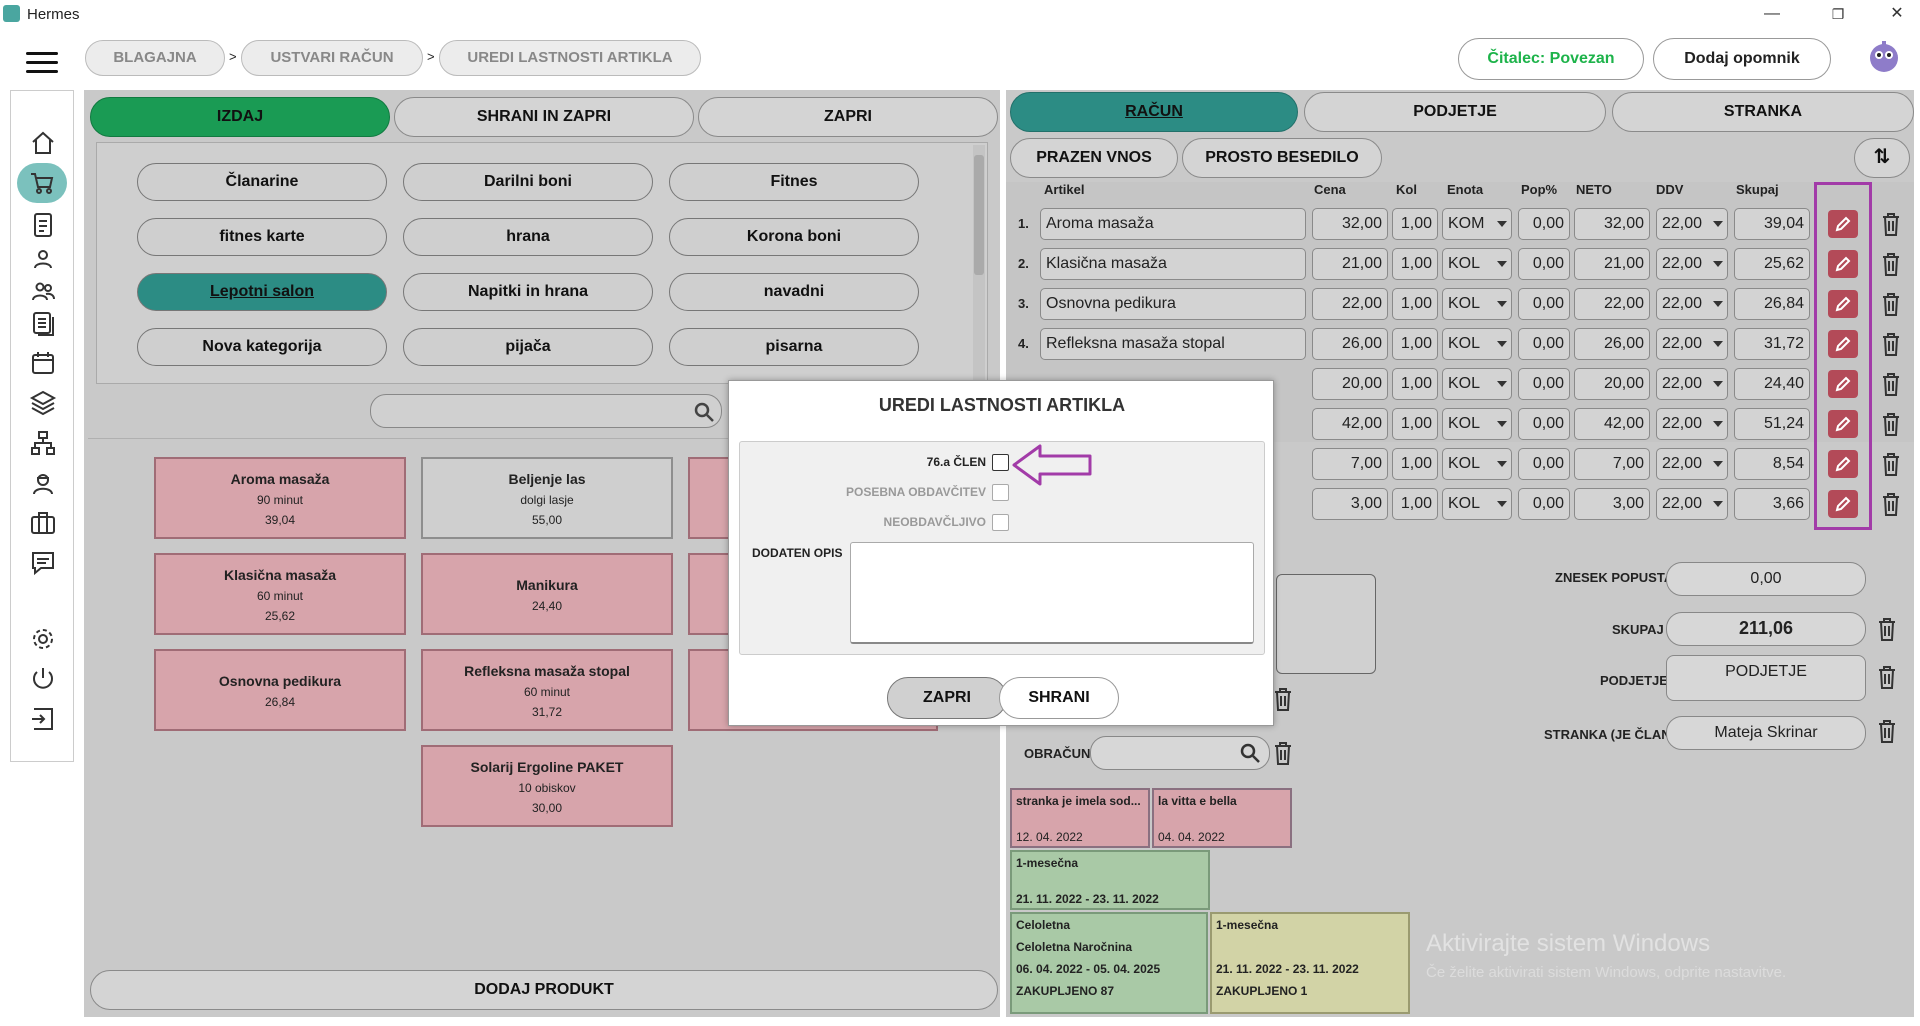  Describe the element at coordinates (280, 498) in the screenshot. I see `product-tile: Aroma masaža 90 minut 39,04` at that location.